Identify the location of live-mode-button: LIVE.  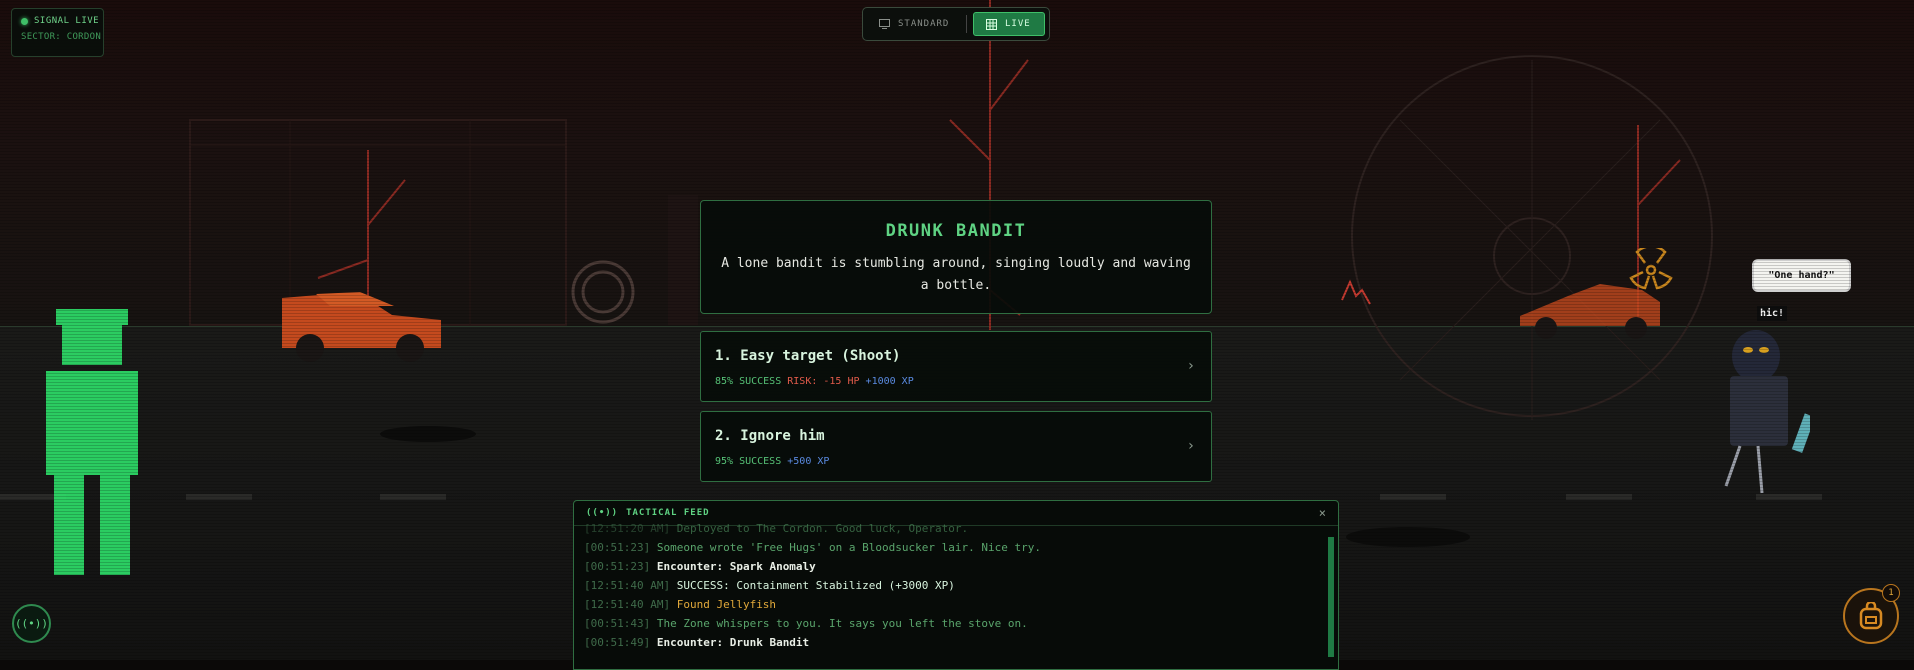
(1009, 24).